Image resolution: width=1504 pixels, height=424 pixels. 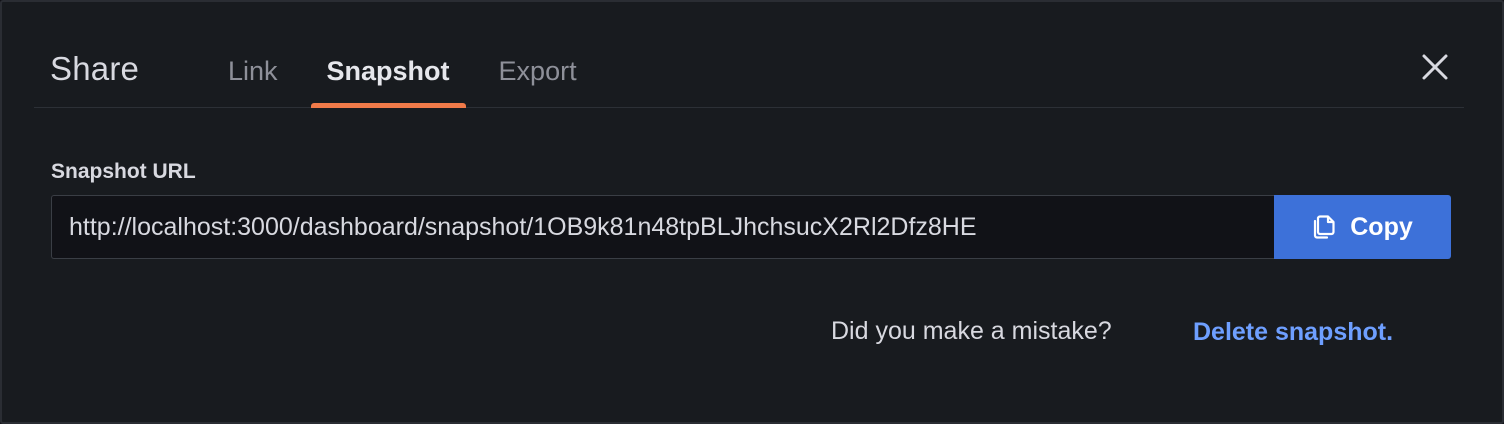 What do you see at coordinates (1293, 332) in the screenshot?
I see `delete-snapshot-link: Delete snapshot.` at bounding box center [1293, 332].